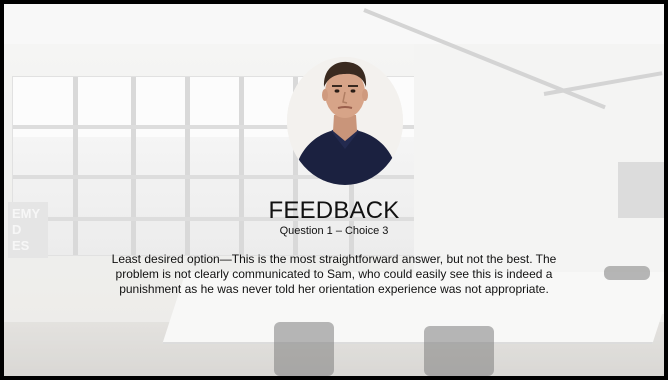 This screenshot has height=380, width=668. I want to click on person-image, so click(345, 121).